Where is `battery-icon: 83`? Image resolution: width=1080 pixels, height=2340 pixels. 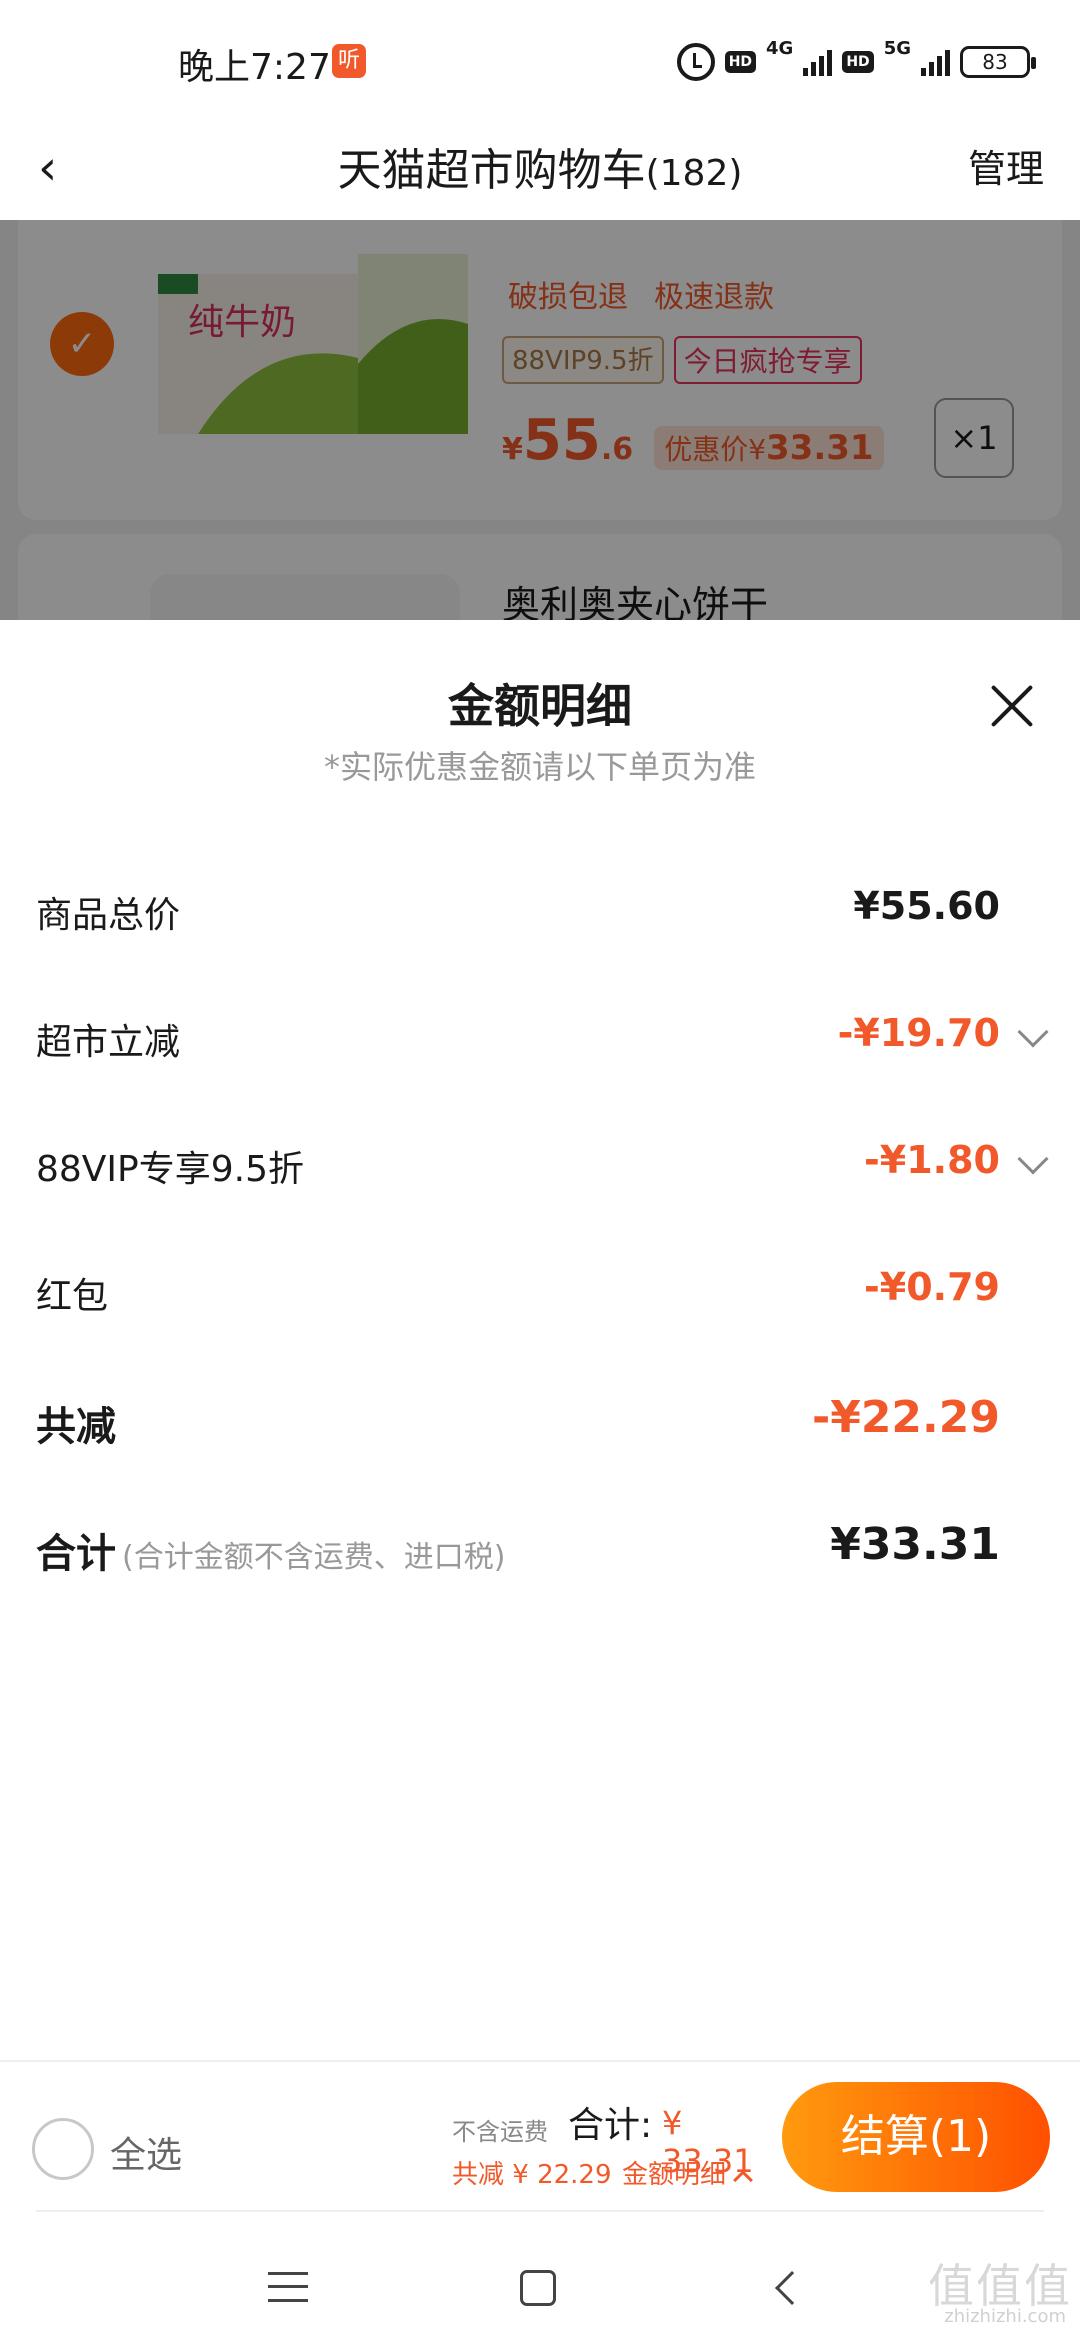 battery-icon: 83 is located at coordinates (998, 62).